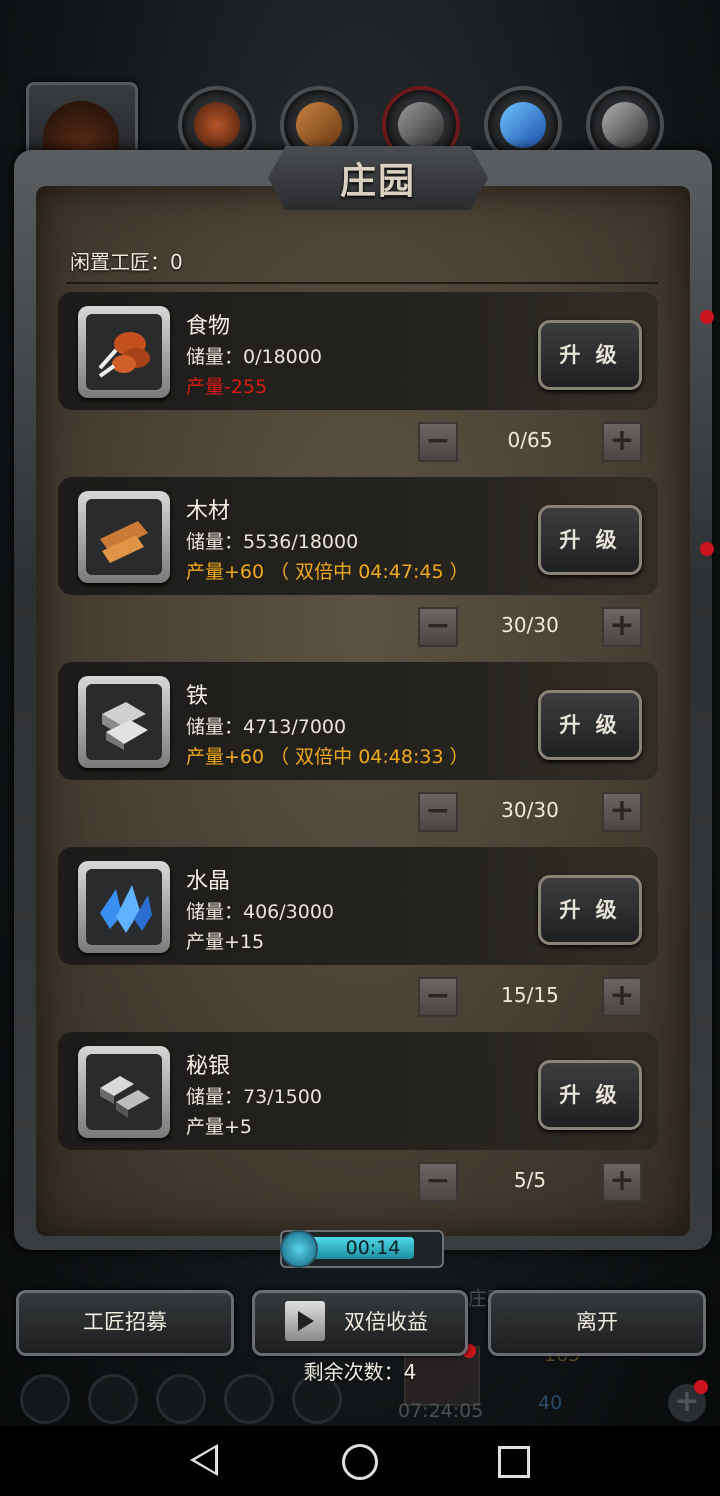 This screenshot has width=720, height=1496. What do you see at coordinates (225, 942) in the screenshot?
I see `resource-production: 产量+15` at bounding box center [225, 942].